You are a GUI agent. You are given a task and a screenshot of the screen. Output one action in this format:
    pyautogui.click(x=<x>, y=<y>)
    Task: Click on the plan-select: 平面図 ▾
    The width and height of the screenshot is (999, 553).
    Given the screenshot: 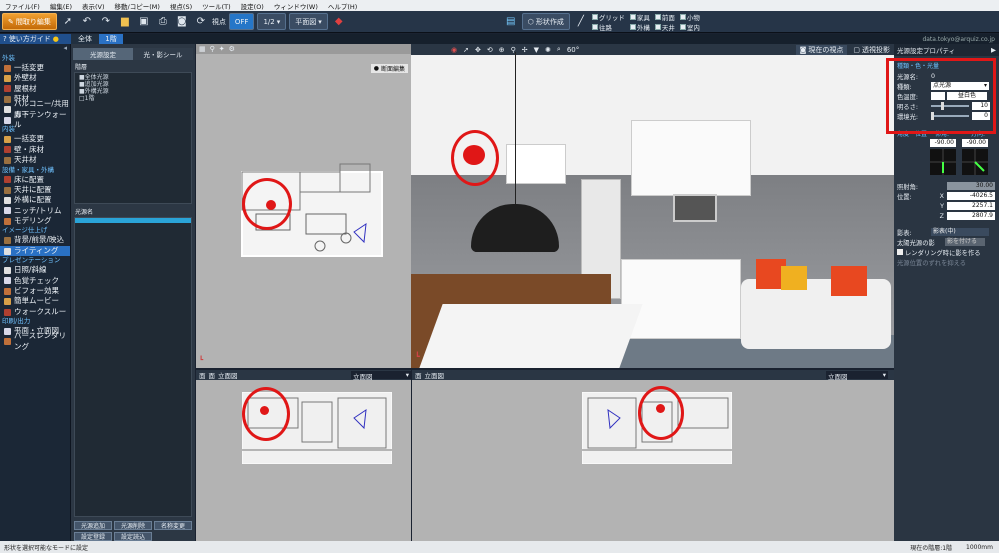 What is the action you would take?
    pyautogui.click(x=308, y=21)
    